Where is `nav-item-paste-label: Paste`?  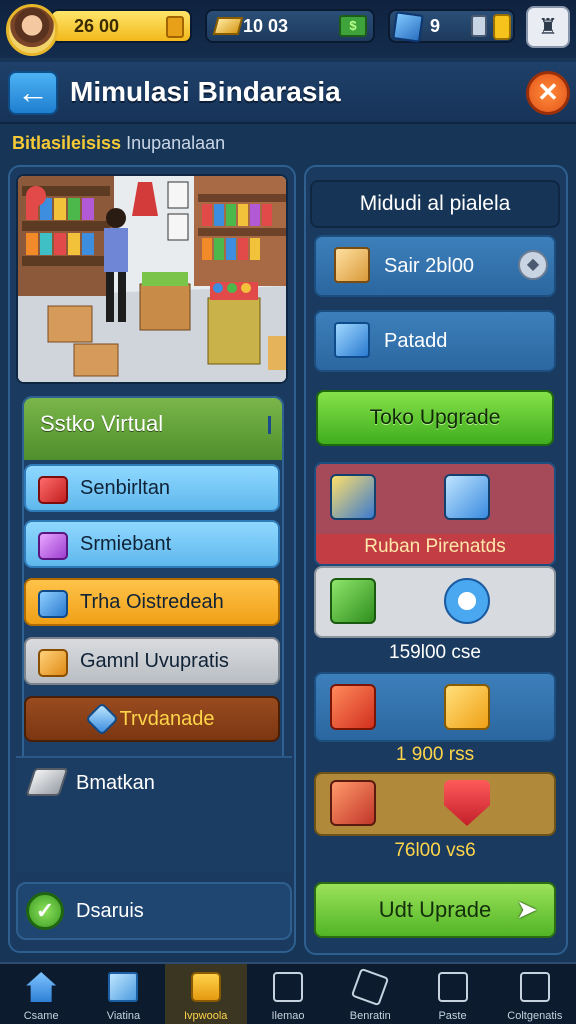 nav-item-paste-label: Paste is located at coordinates (452, 1016).